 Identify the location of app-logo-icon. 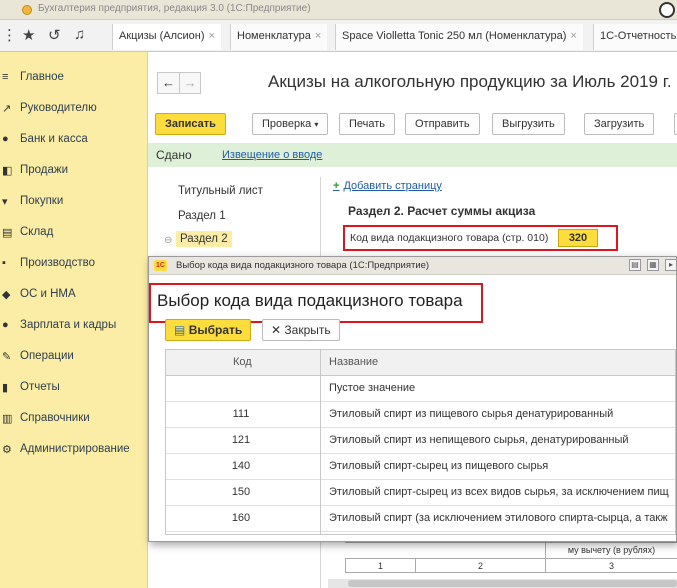
(27, 10).